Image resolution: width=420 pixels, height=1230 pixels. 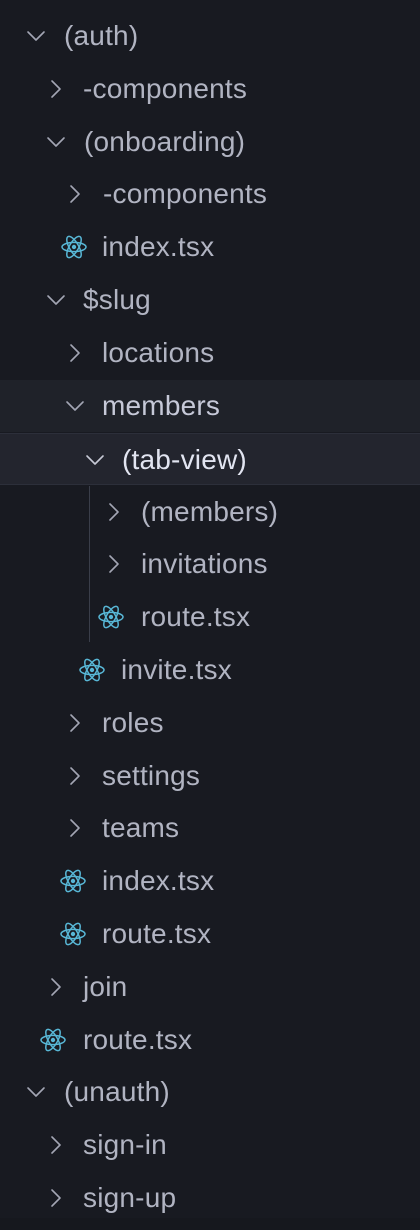 What do you see at coordinates (125, 1144) in the screenshot?
I see `tree-item-label: sign-in` at bounding box center [125, 1144].